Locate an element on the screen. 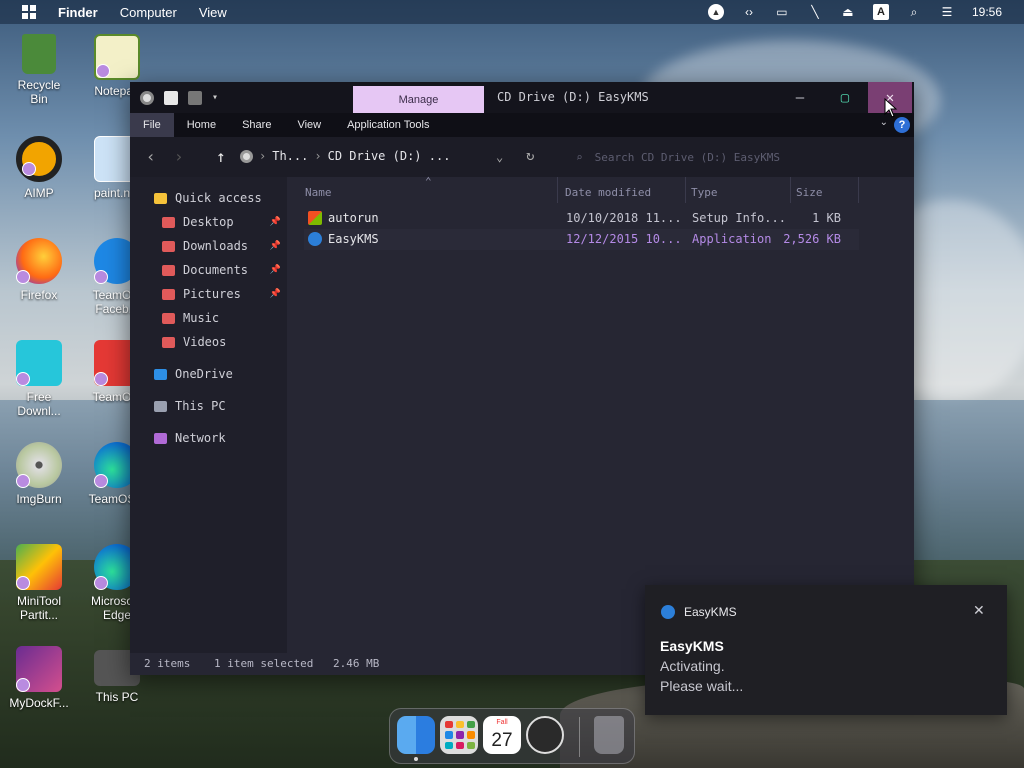  finder-icon is located at coordinates (416, 735).